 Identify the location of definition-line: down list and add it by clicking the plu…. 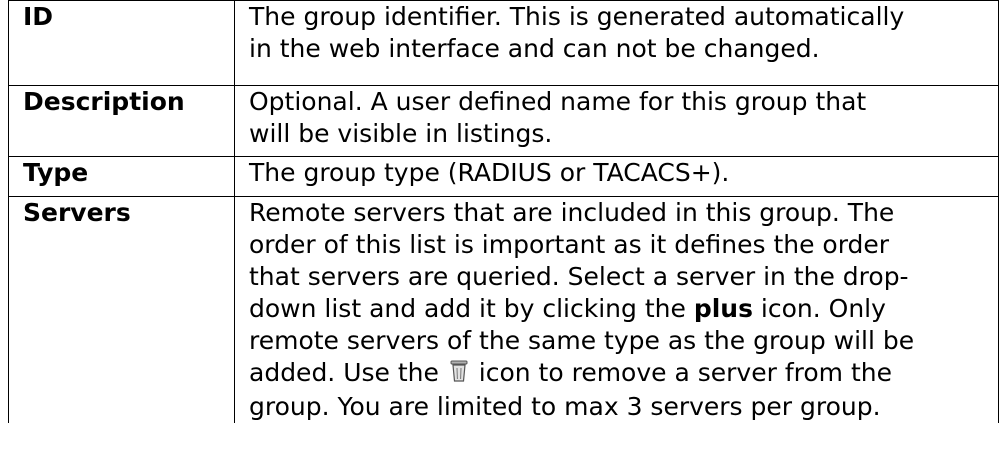
(620, 309).